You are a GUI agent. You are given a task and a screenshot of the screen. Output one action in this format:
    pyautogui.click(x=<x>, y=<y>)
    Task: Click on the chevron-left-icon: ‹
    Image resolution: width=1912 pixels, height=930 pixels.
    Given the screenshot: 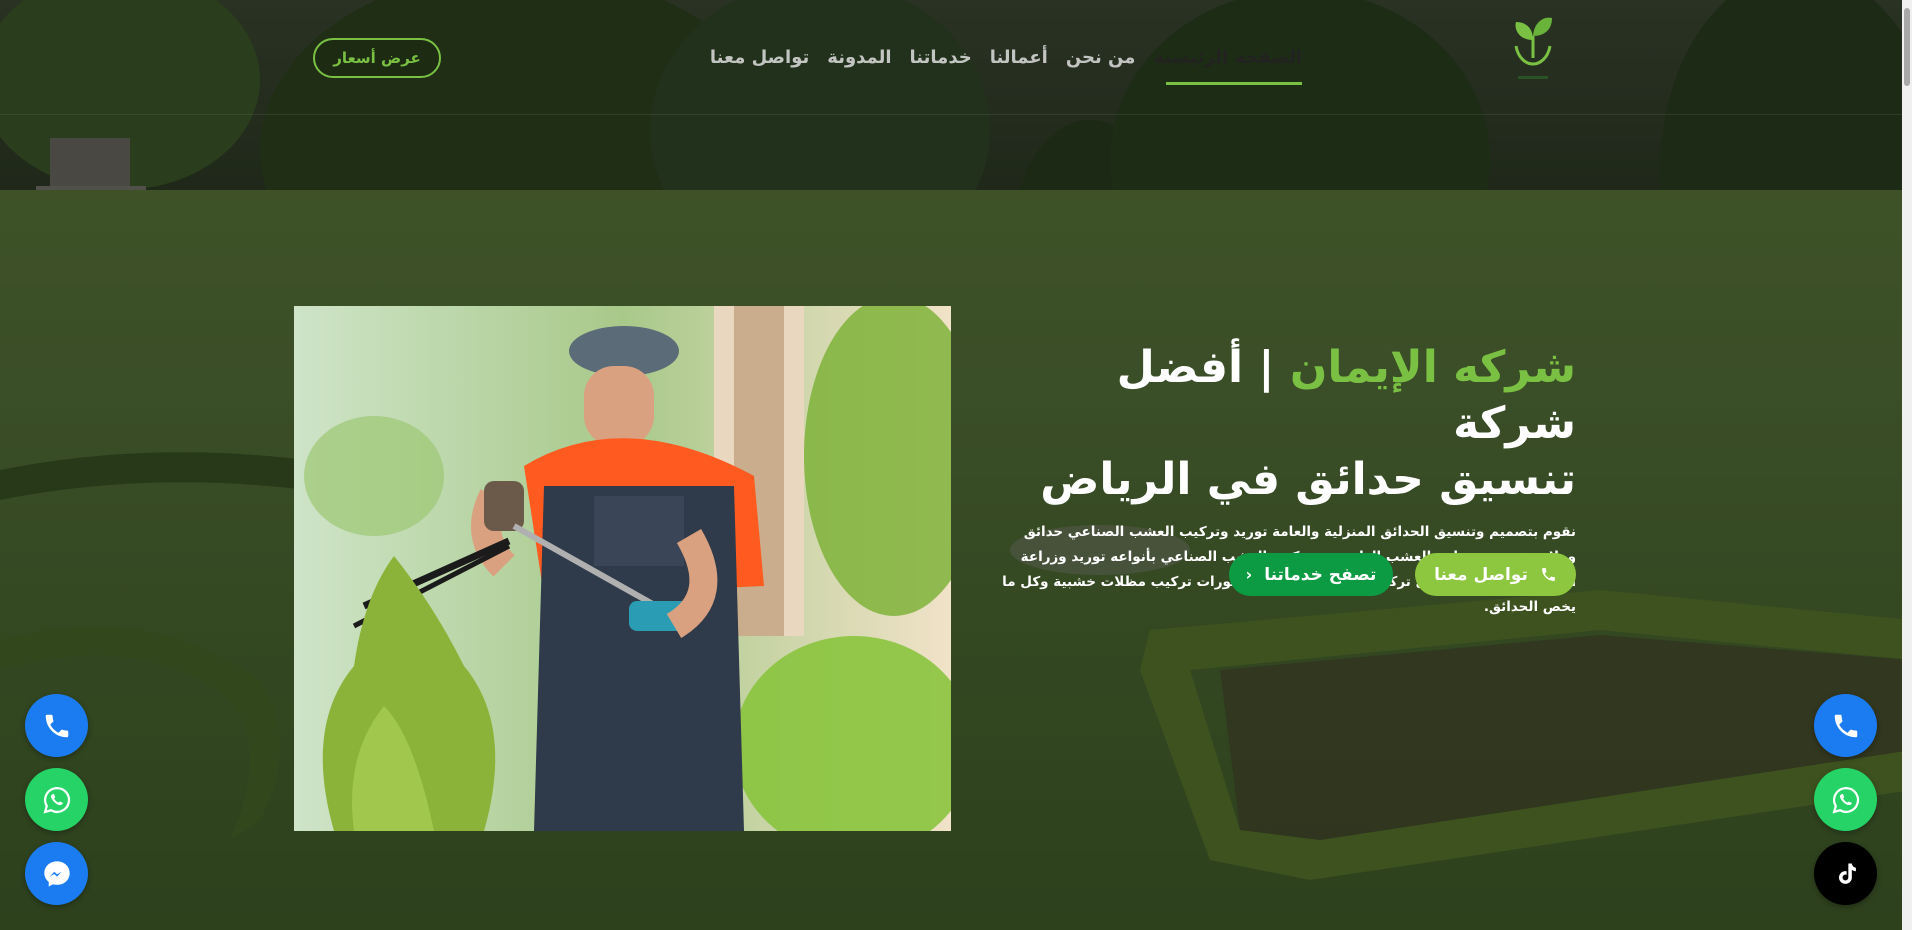 What is the action you would take?
    pyautogui.click(x=1249, y=574)
    